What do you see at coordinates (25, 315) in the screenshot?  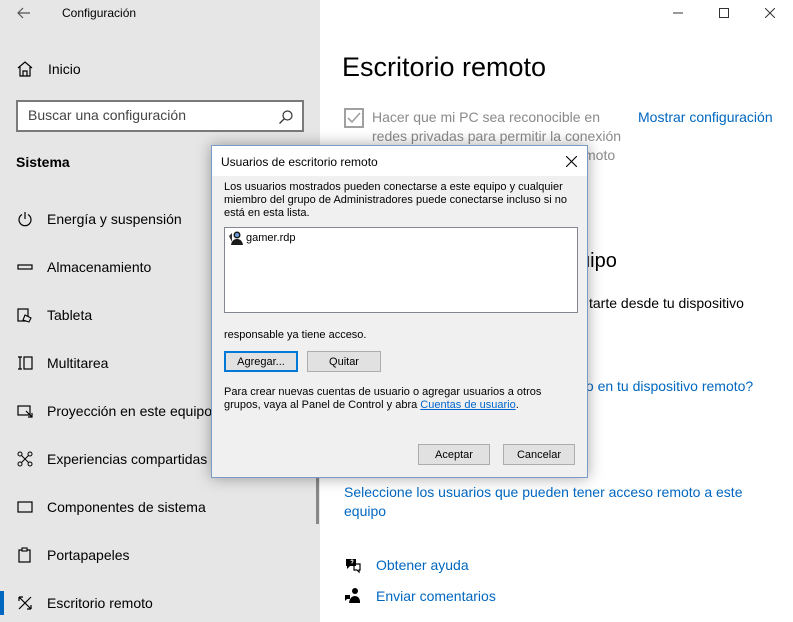 I see `tablet-icon` at bounding box center [25, 315].